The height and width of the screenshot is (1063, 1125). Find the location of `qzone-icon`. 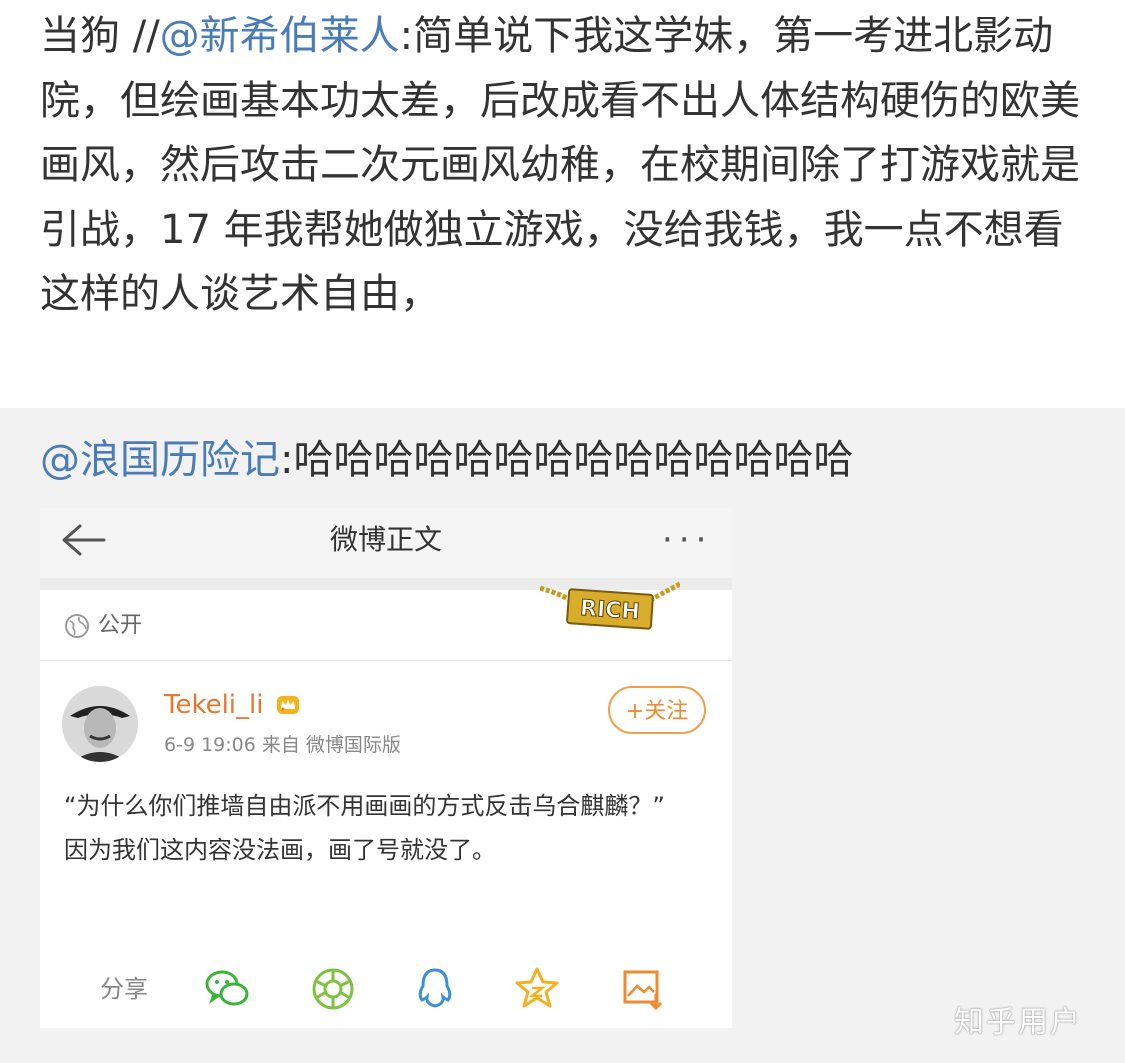

qzone-icon is located at coordinates (537, 989).